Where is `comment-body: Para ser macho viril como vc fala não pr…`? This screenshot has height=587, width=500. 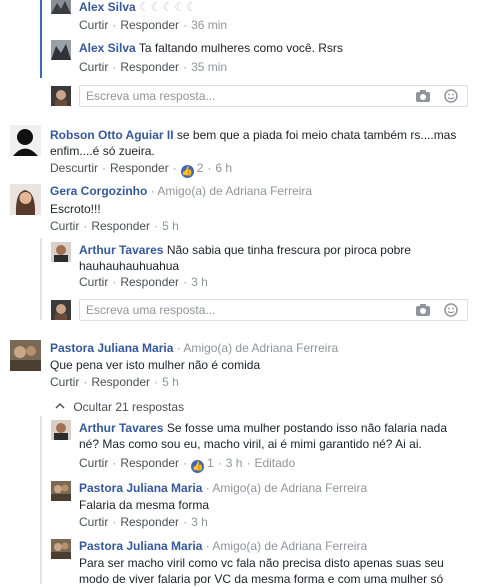 comment-body: Para ser macho viril como vc fala não pr… is located at coordinates (286, 571).